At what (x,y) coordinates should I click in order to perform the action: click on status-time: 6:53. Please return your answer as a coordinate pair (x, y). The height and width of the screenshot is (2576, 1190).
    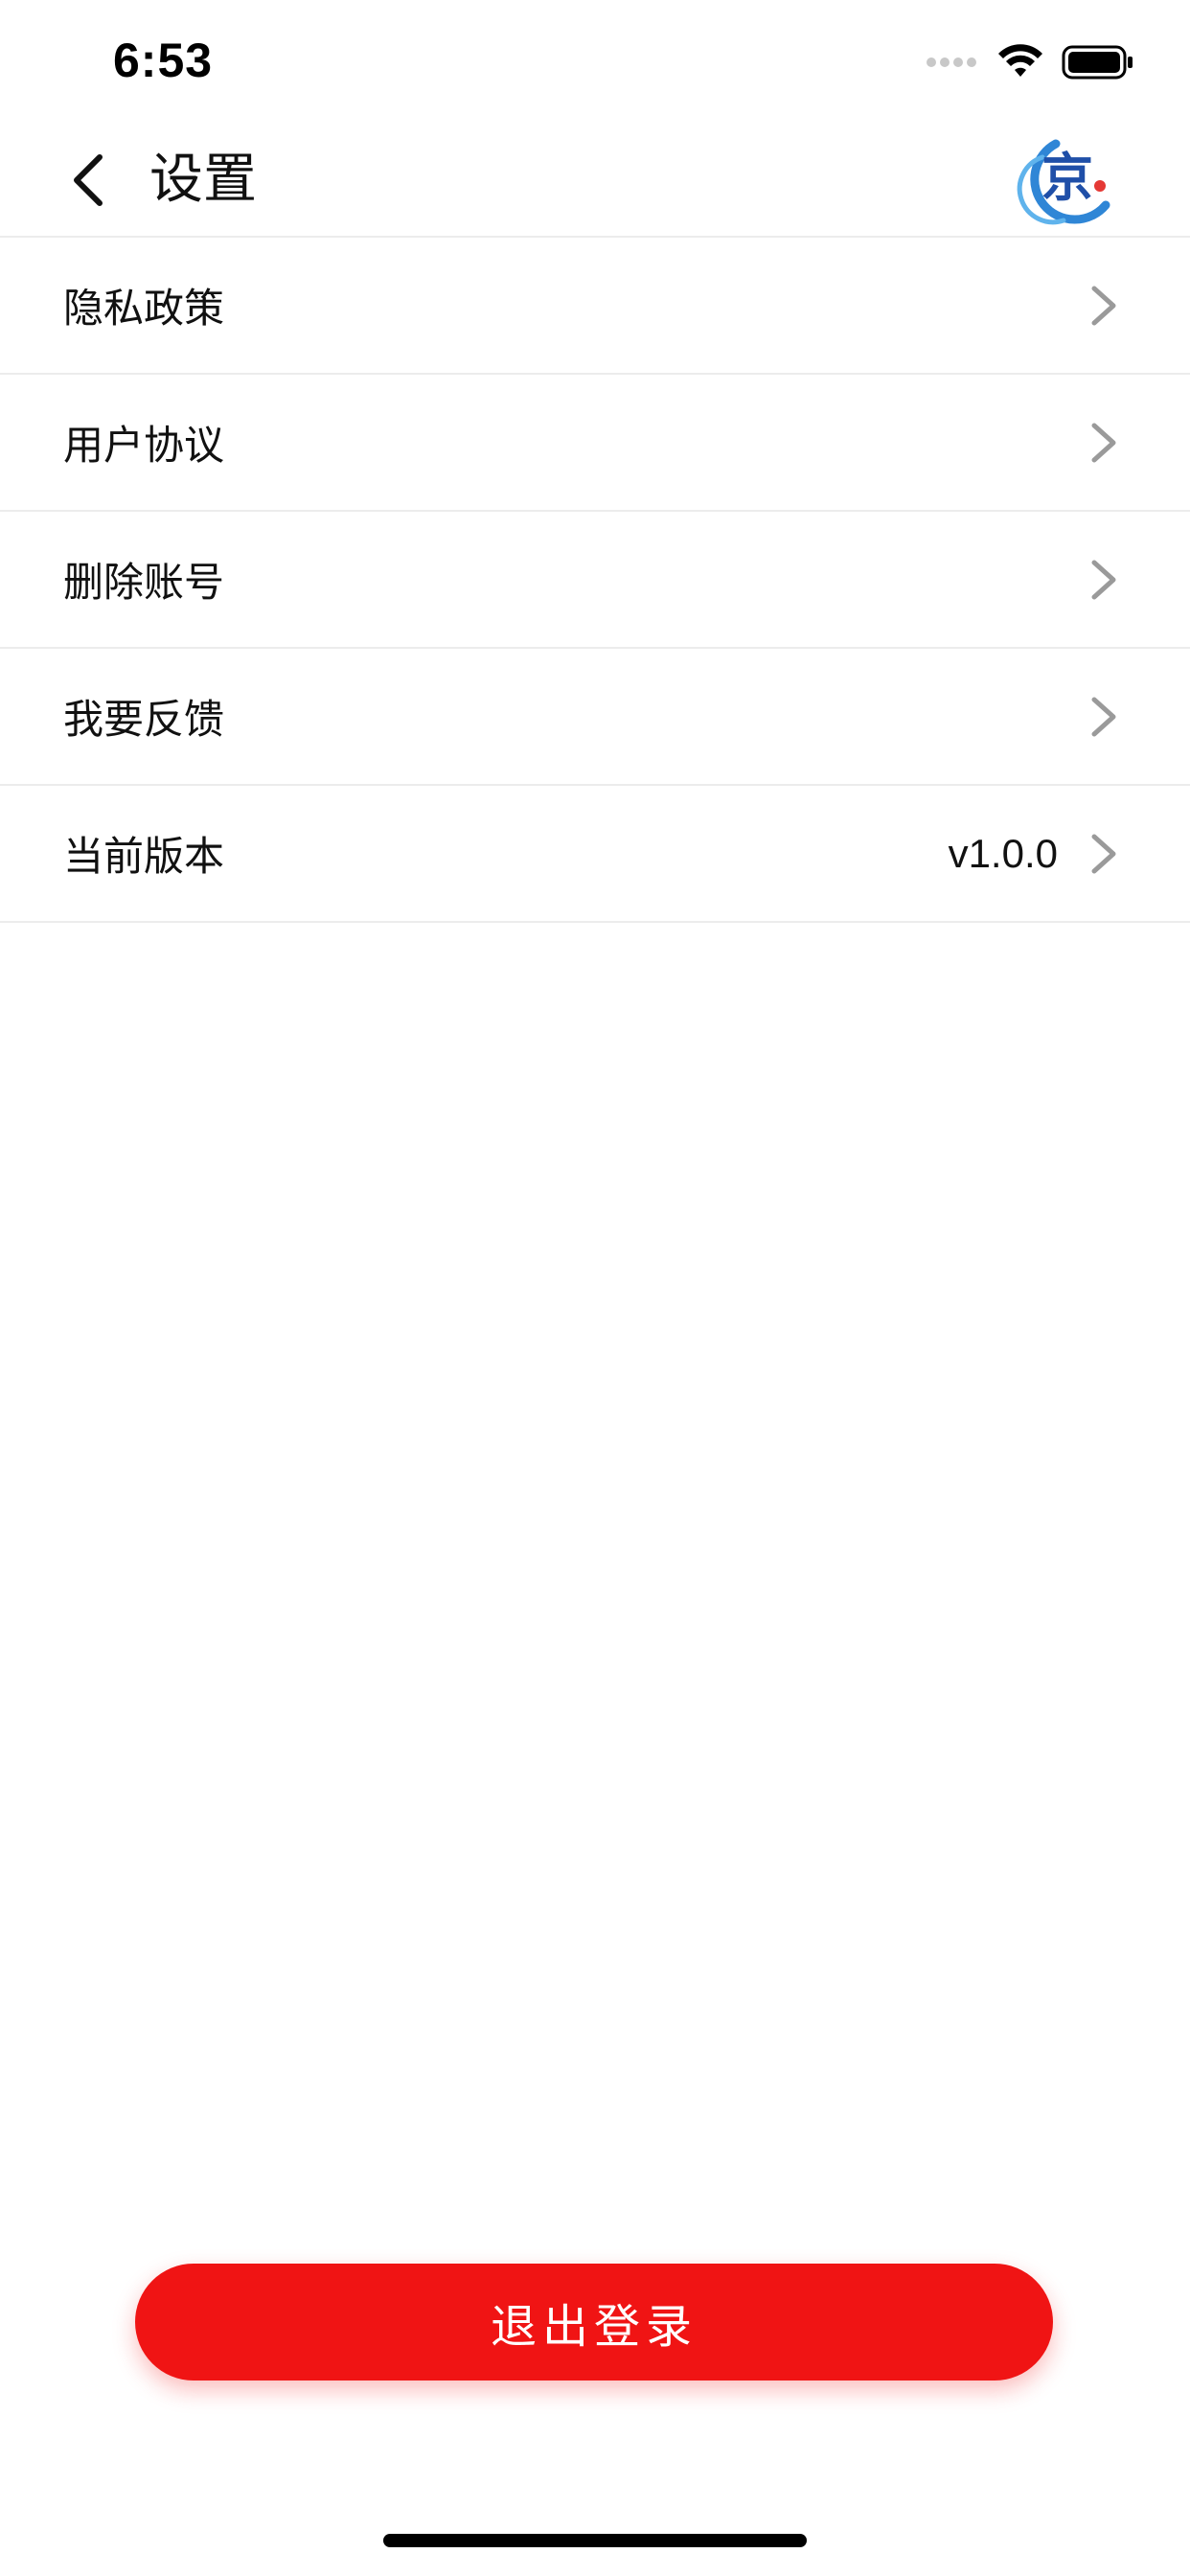
    Looking at the image, I should click on (163, 60).